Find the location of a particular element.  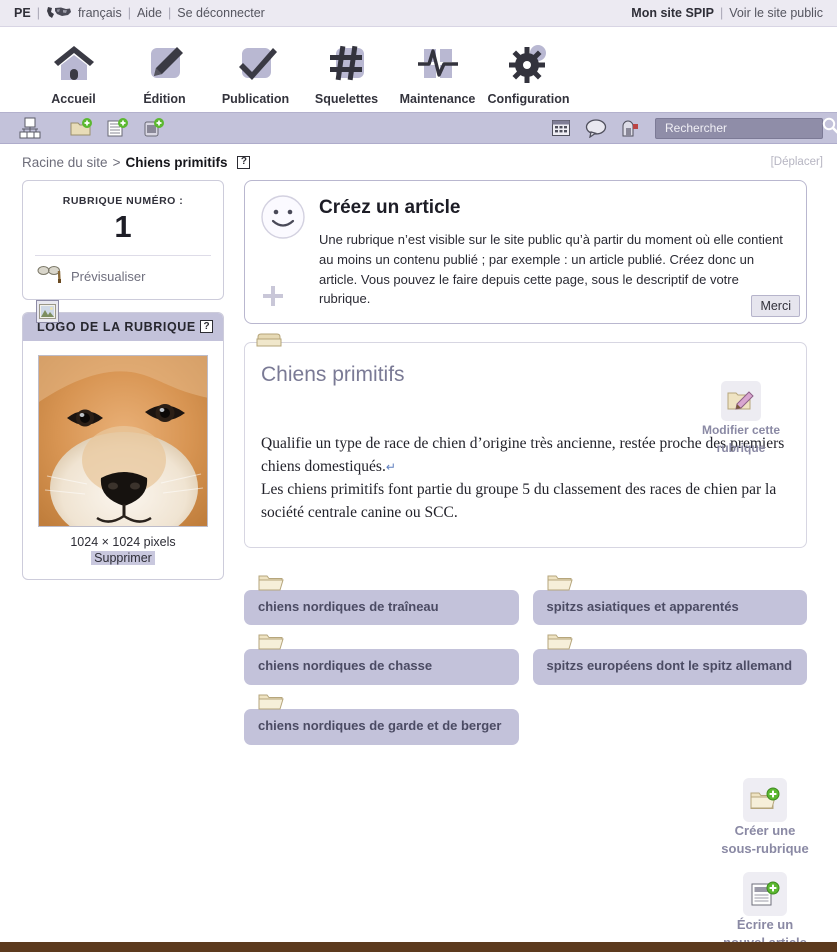

nav-item-accueil: Accueil is located at coordinates (73, 76).